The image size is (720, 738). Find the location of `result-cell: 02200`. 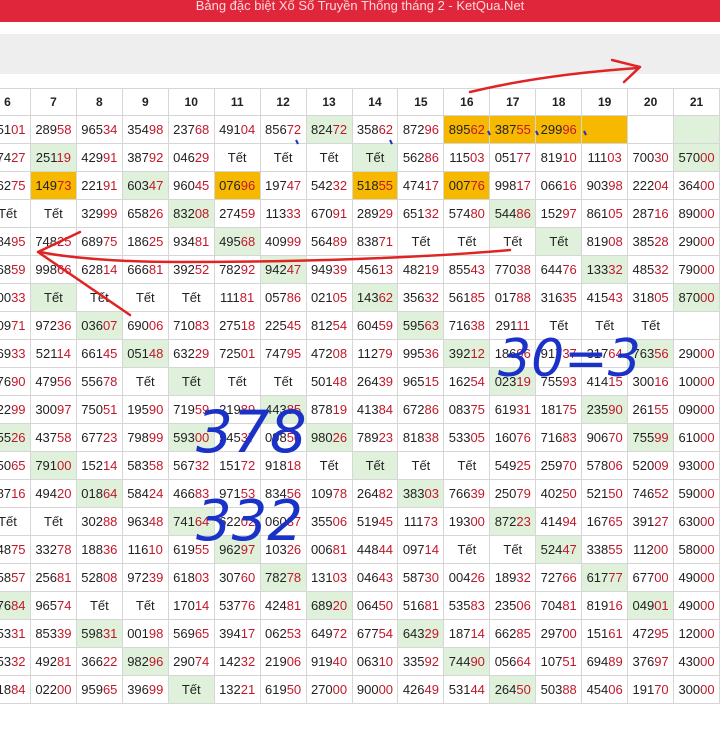

result-cell: 02200 is located at coordinates (53, 689).